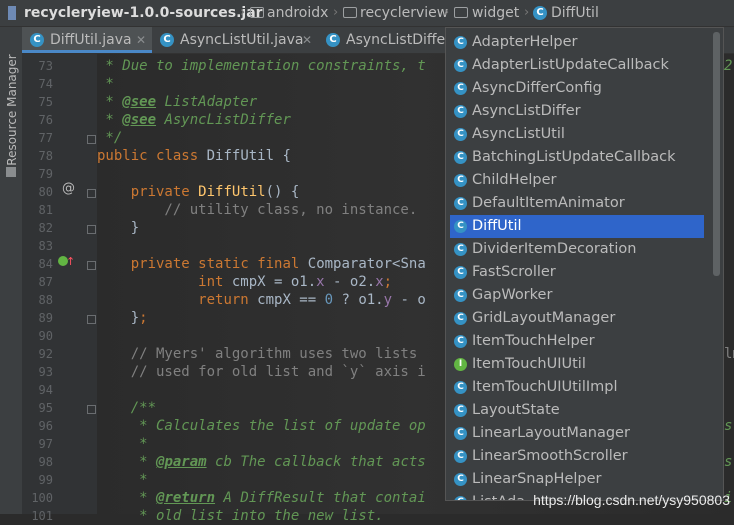 This screenshot has width=734, height=525. Describe the element at coordinates (45, 372) in the screenshot. I see `line-number: 93` at that location.